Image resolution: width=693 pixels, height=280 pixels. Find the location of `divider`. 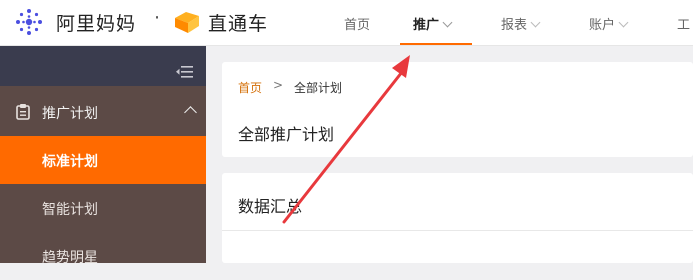

divider is located at coordinates (457, 230).